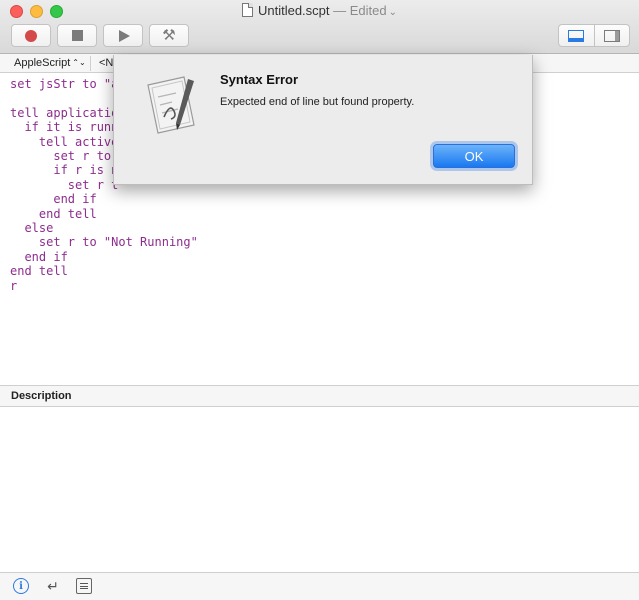 The height and width of the screenshot is (600, 639). I want to click on stop-icon, so click(77, 35).